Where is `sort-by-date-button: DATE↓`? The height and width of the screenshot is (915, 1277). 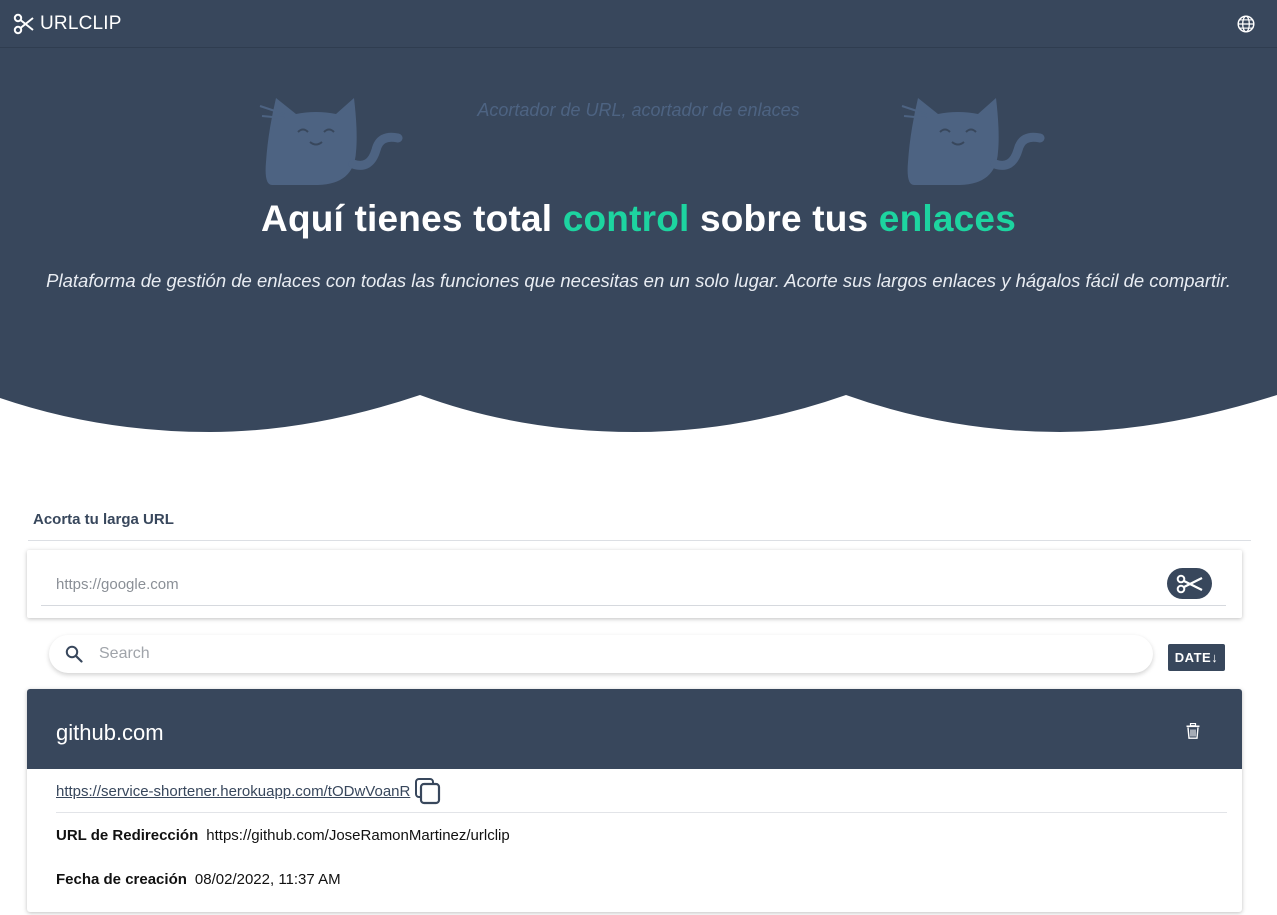 sort-by-date-button: DATE↓ is located at coordinates (1196, 657).